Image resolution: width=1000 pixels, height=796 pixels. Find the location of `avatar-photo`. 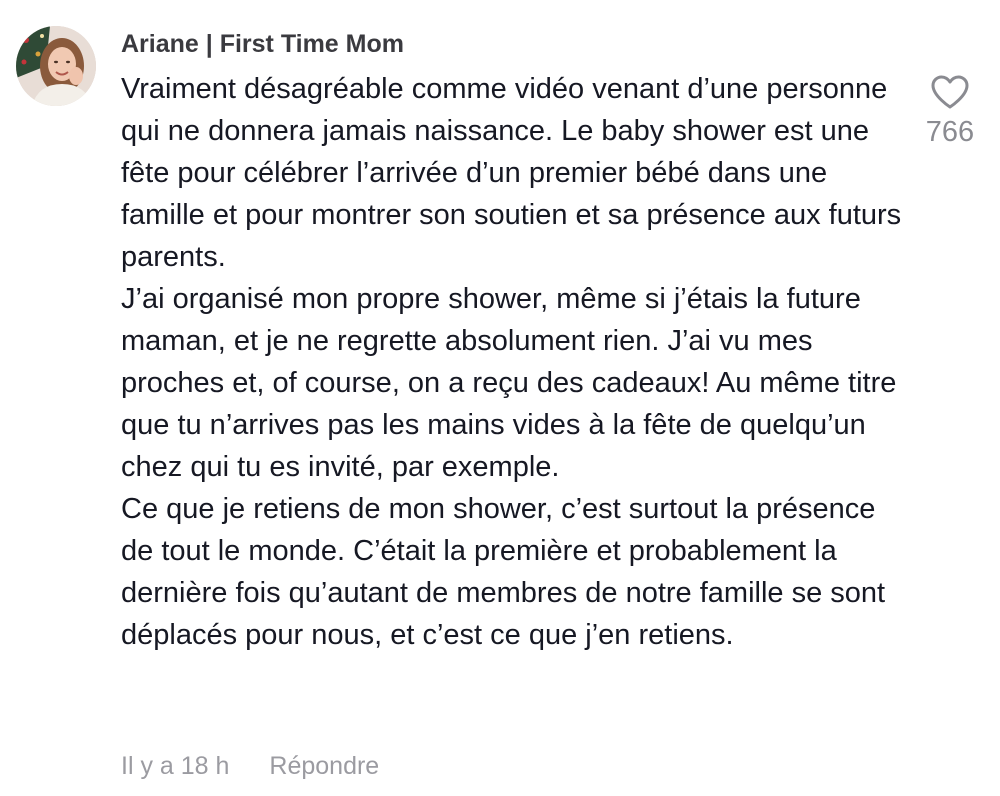

avatar-photo is located at coordinates (56, 66).